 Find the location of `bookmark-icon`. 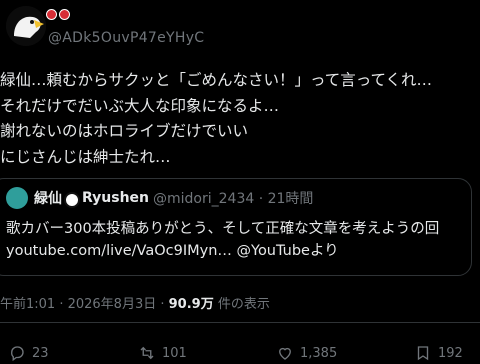

bookmark-icon is located at coordinates (423, 353).